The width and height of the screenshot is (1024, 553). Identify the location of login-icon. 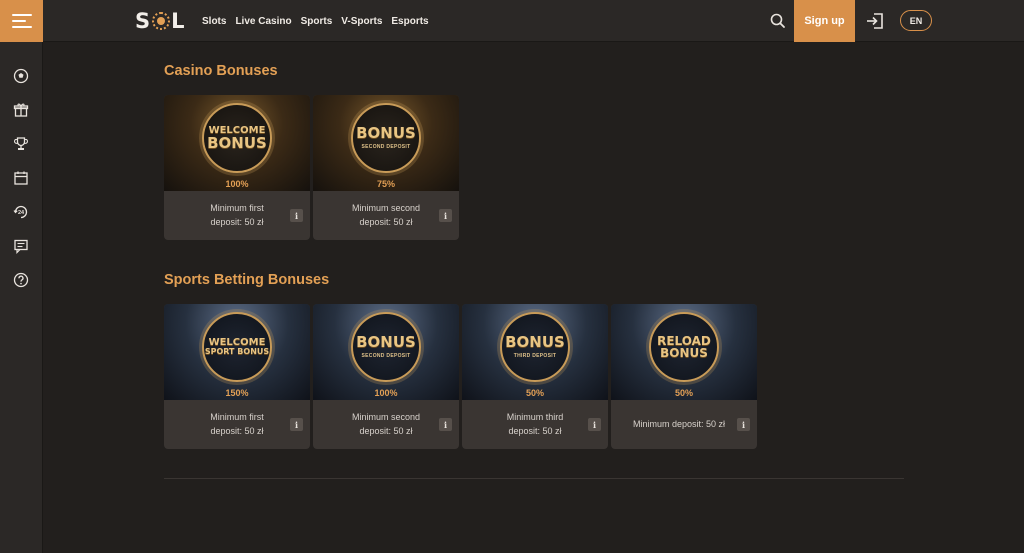
(875, 21).